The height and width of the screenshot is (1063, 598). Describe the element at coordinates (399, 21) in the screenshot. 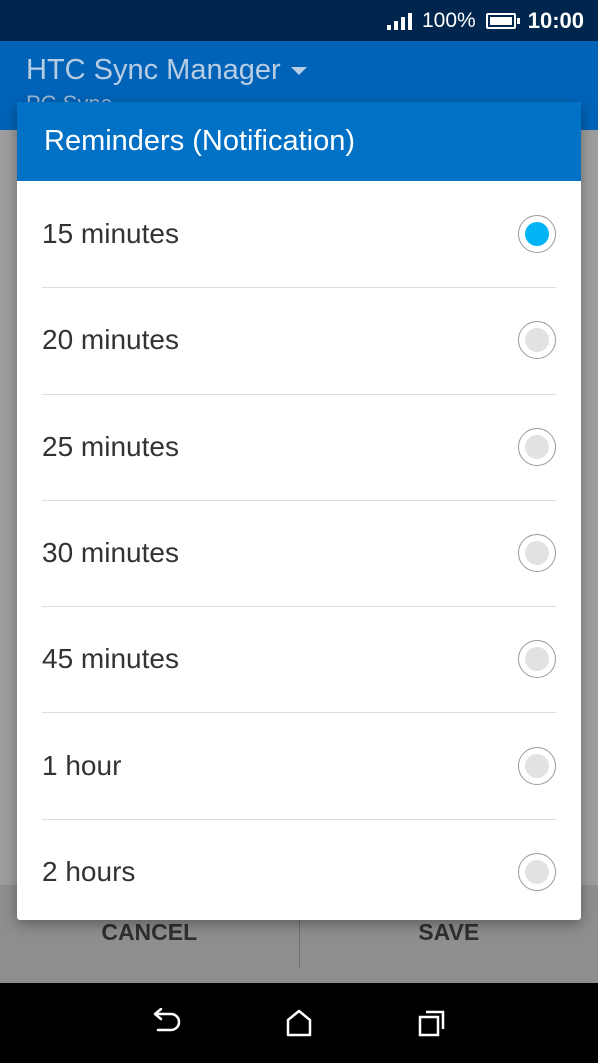

I see `signal-icon` at that location.